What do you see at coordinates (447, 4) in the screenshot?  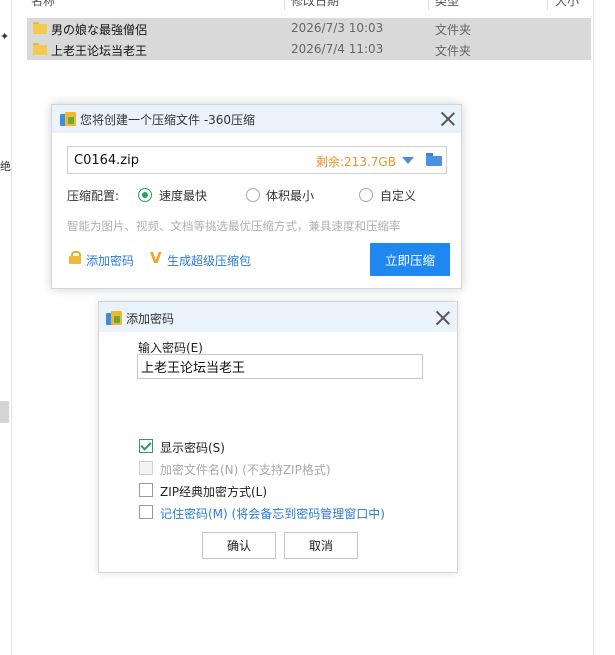 I see `column-header-type: 类型` at bounding box center [447, 4].